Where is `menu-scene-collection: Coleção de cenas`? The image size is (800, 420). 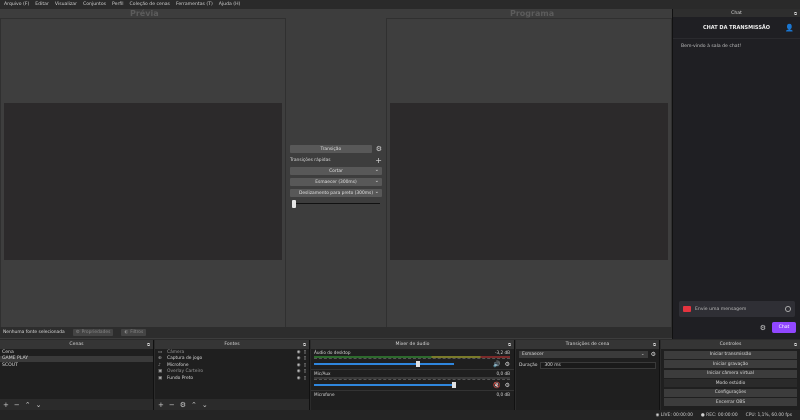 menu-scene-collection: Coleção de cenas is located at coordinates (150, 4).